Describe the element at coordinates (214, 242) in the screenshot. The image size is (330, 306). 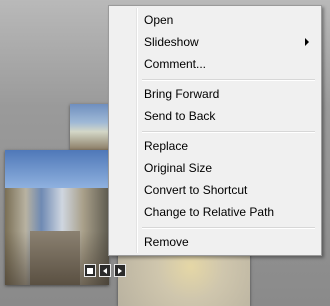
I see `menu-item-remove: Remove` at that location.